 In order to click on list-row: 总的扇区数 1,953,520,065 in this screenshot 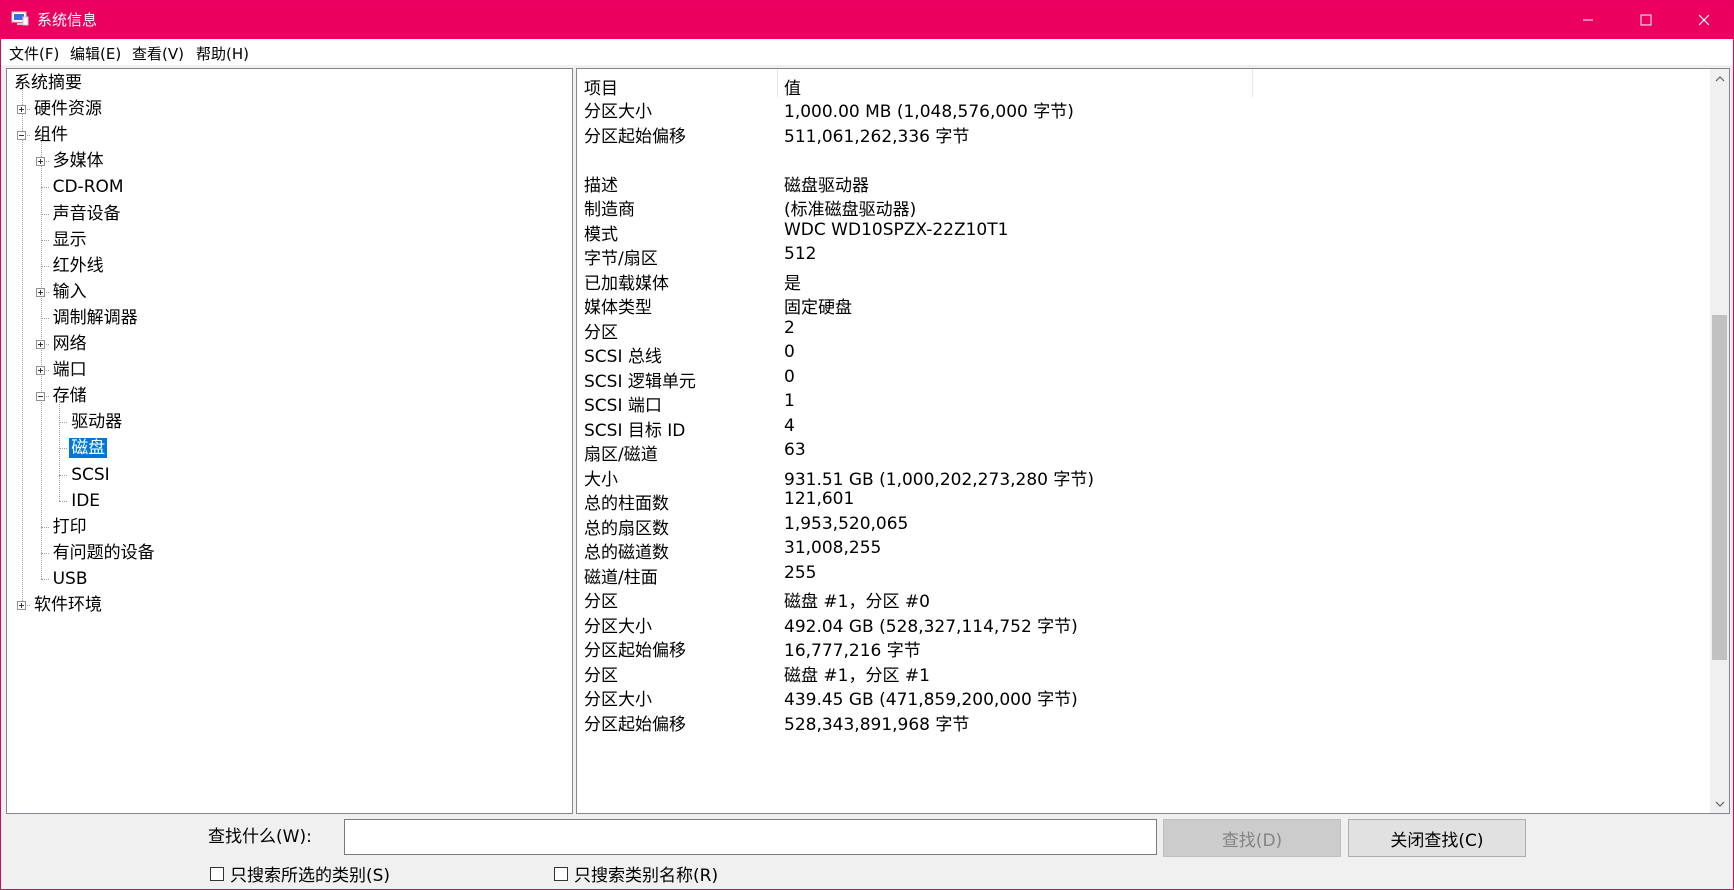, I will do `click(1142, 525)`.